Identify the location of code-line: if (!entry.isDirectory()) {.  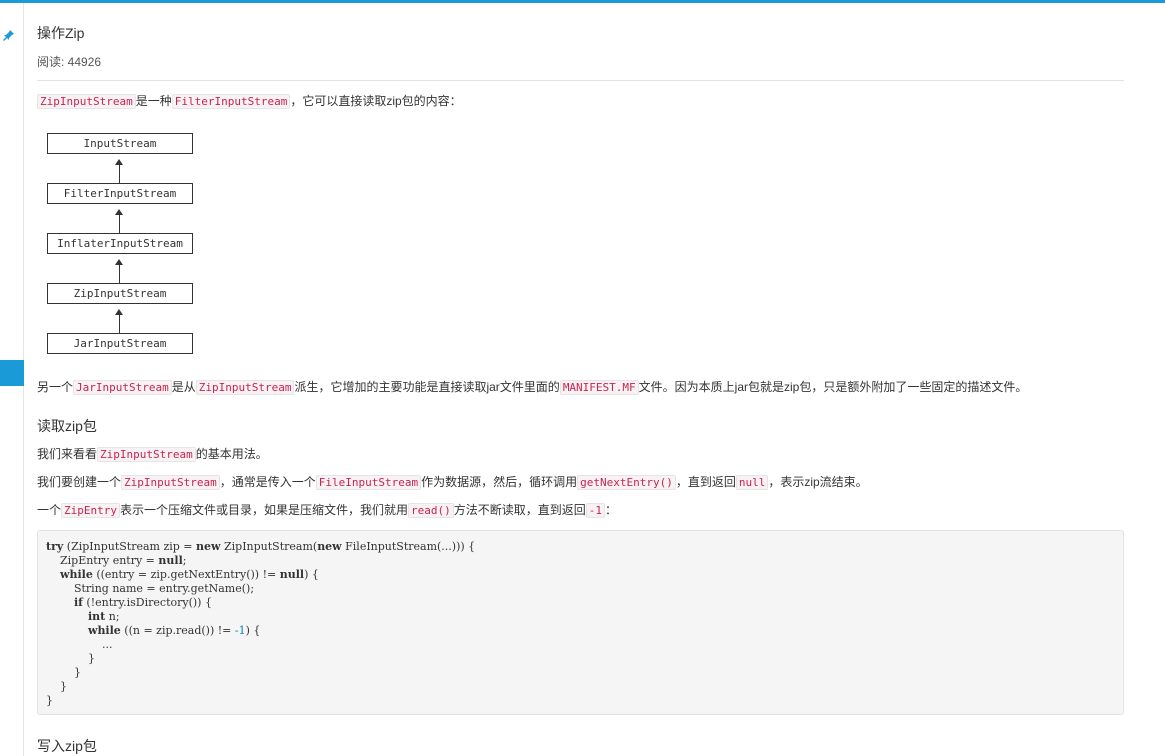
(142, 602).